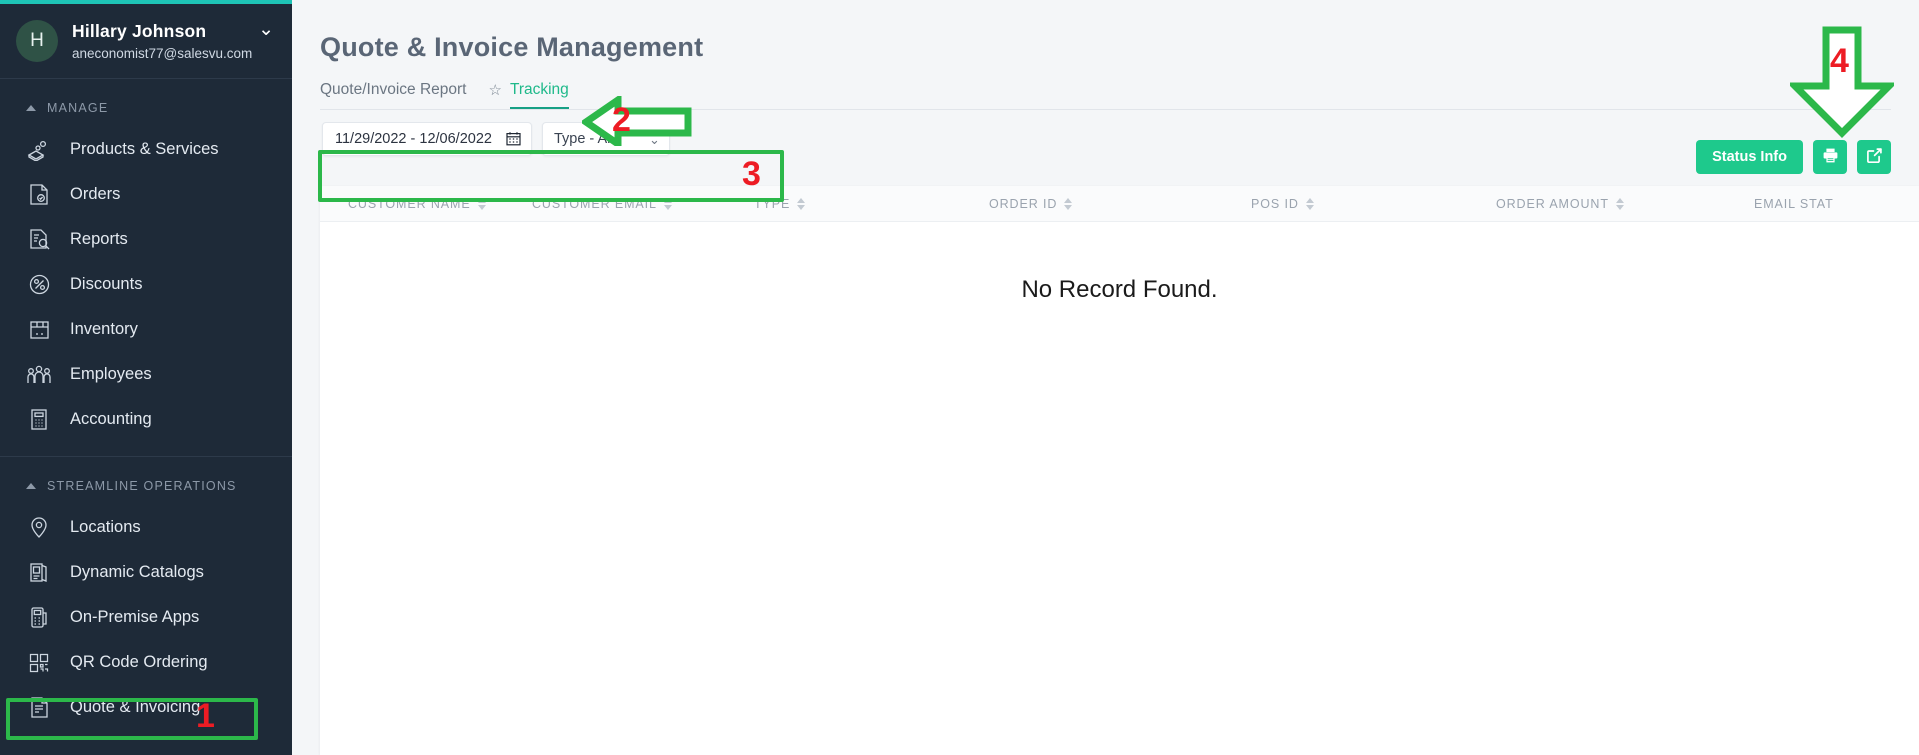  Describe the element at coordinates (99, 239) in the screenshot. I see `sidebar-item-label: Reports` at that location.